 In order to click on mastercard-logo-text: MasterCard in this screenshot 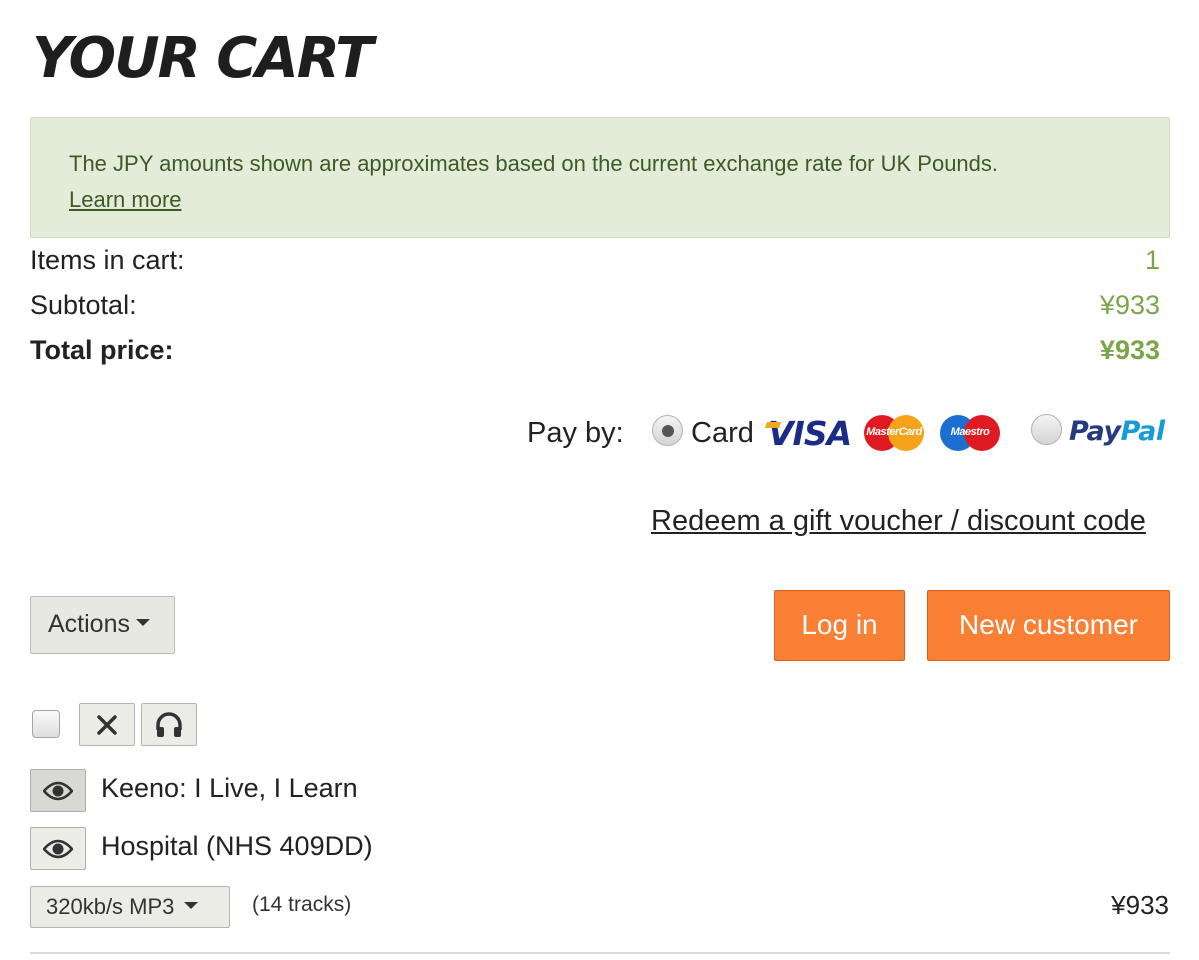, I will do `click(894, 432)`.